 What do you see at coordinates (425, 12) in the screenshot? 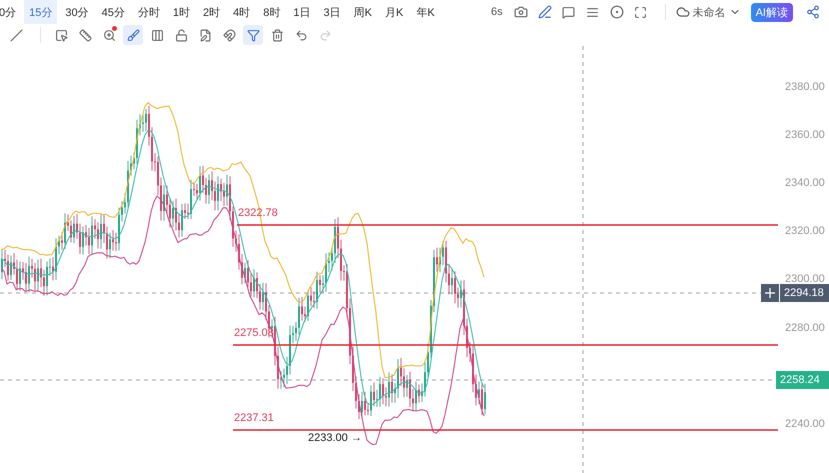
I see `timeframe-tab: 年K` at bounding box center [425, 12].